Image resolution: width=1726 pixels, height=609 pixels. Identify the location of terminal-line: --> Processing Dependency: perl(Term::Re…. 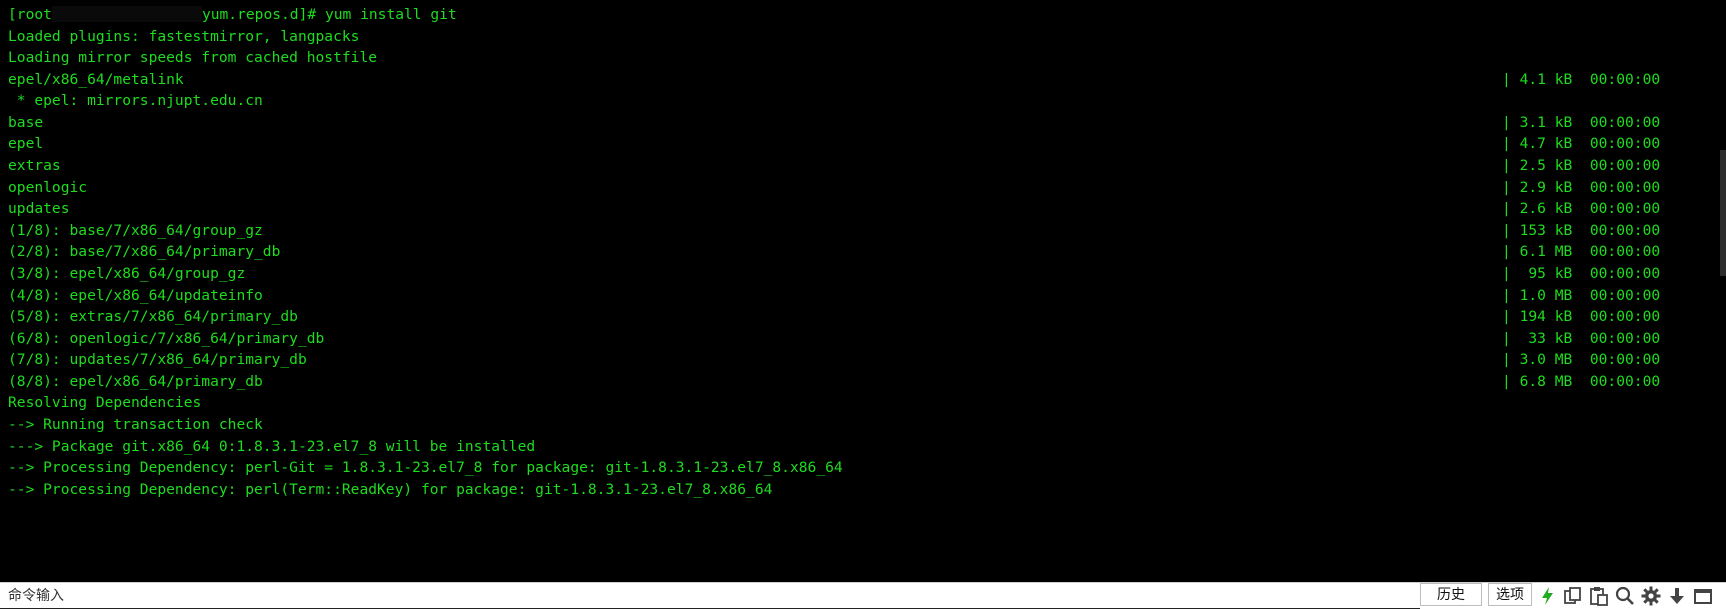
(390, 489).